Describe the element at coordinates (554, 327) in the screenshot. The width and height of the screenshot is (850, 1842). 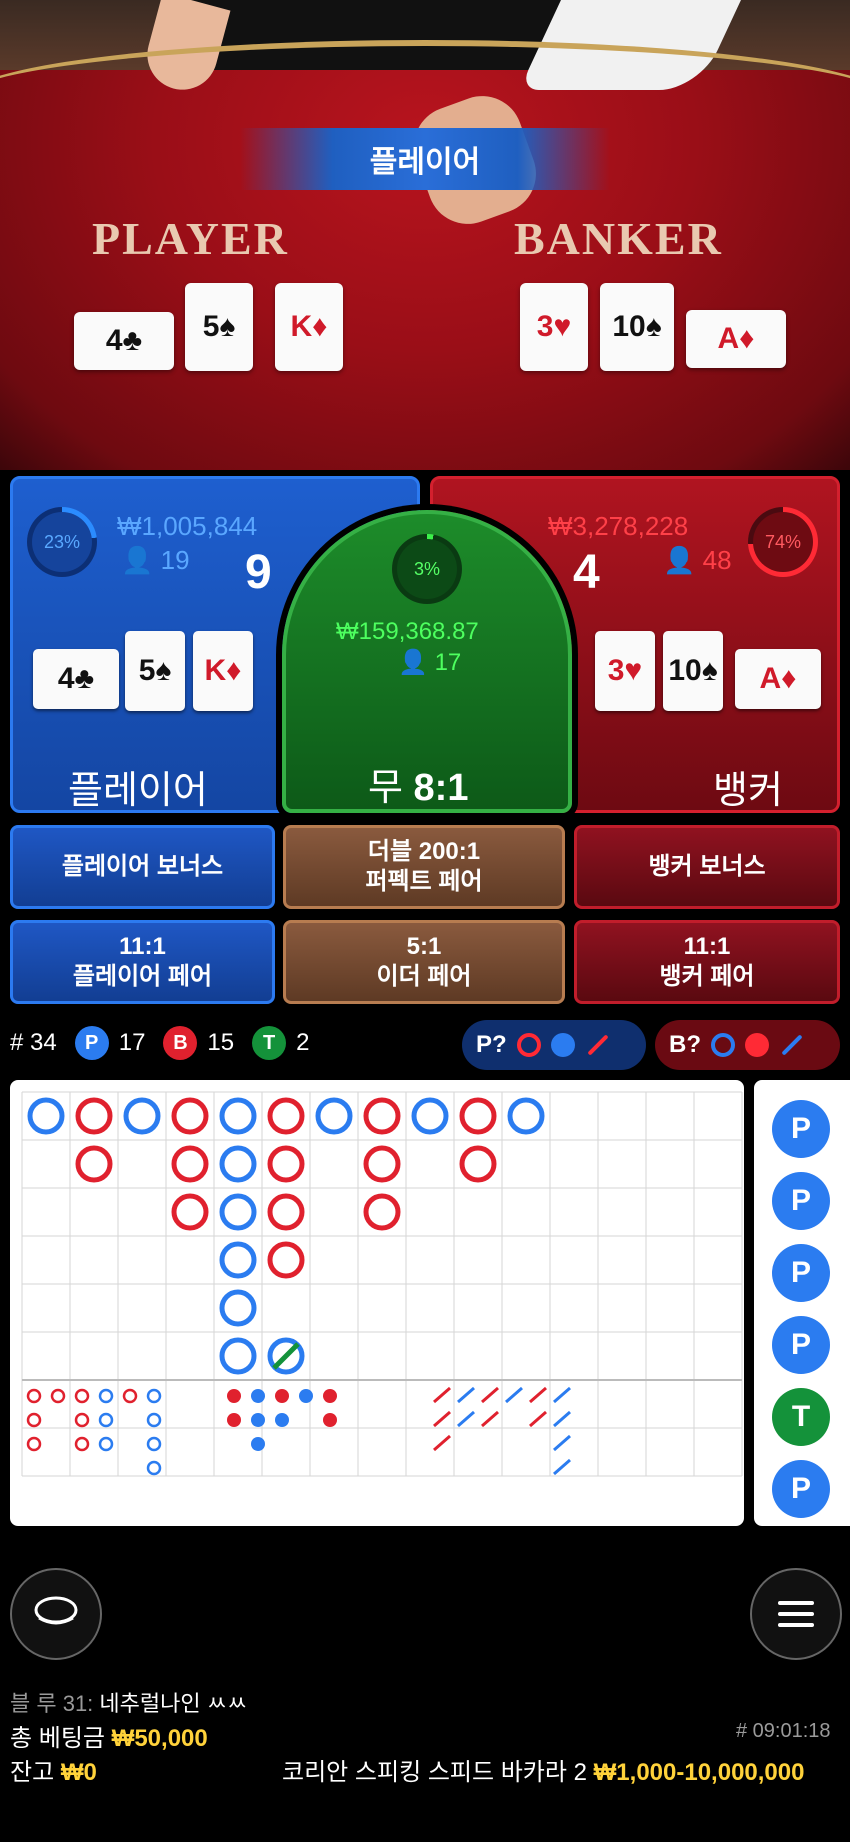
I see `video-banker-card-1: 3 ♥` at that location.